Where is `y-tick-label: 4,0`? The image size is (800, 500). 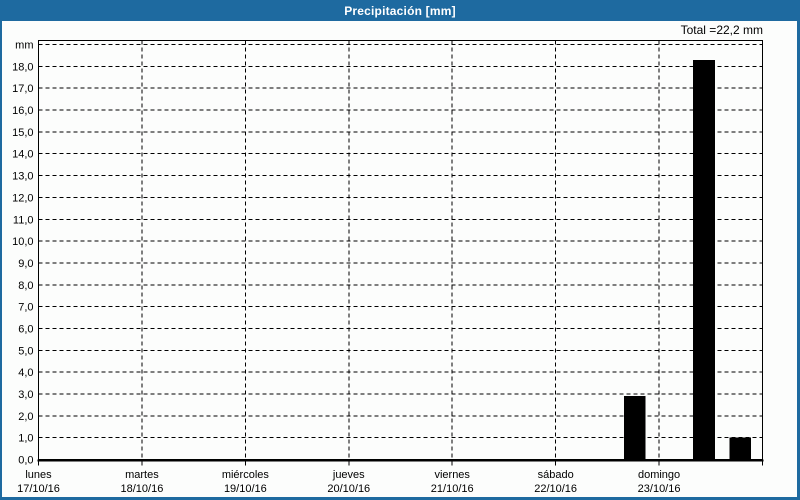 y-tick-label: 4,0 is located at coordinates (25, 373).